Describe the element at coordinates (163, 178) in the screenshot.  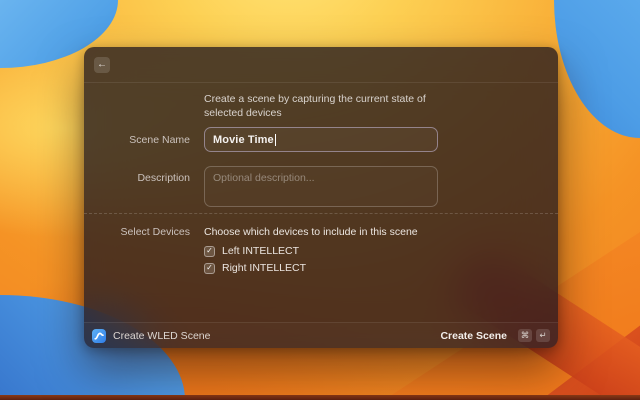
I see `description-label: Description` at that location.